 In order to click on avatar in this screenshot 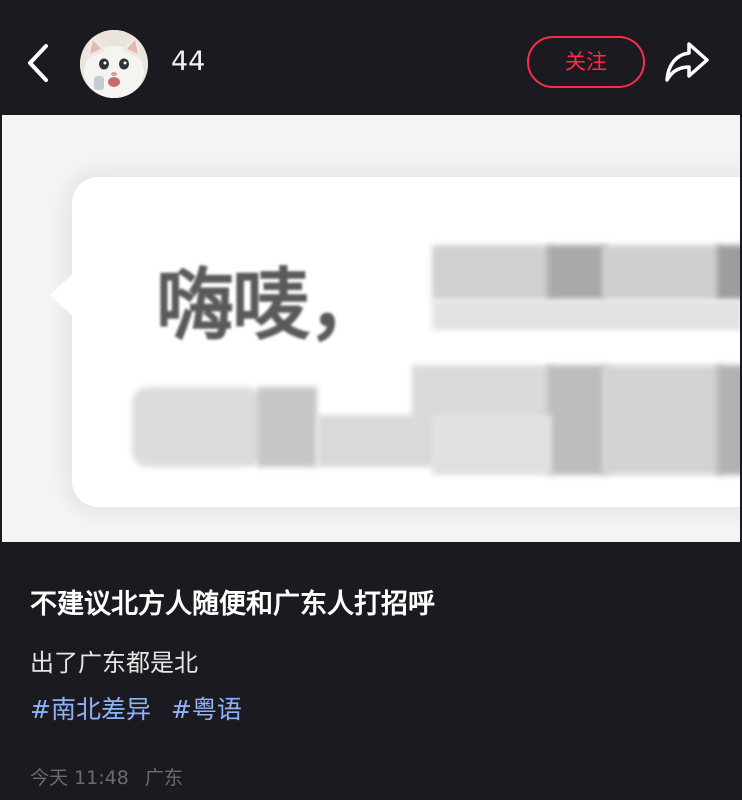, I will do `click(114, 64)`.